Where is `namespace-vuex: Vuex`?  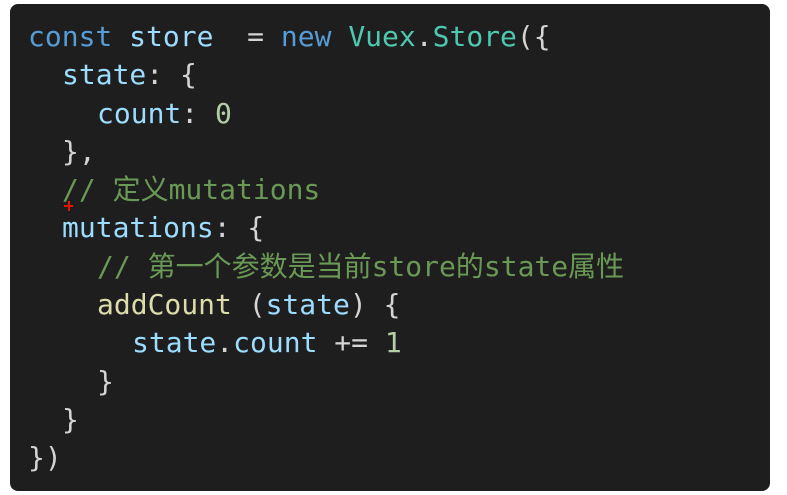
namespace-vuex: Vuex is located at coordinates (382, 36).